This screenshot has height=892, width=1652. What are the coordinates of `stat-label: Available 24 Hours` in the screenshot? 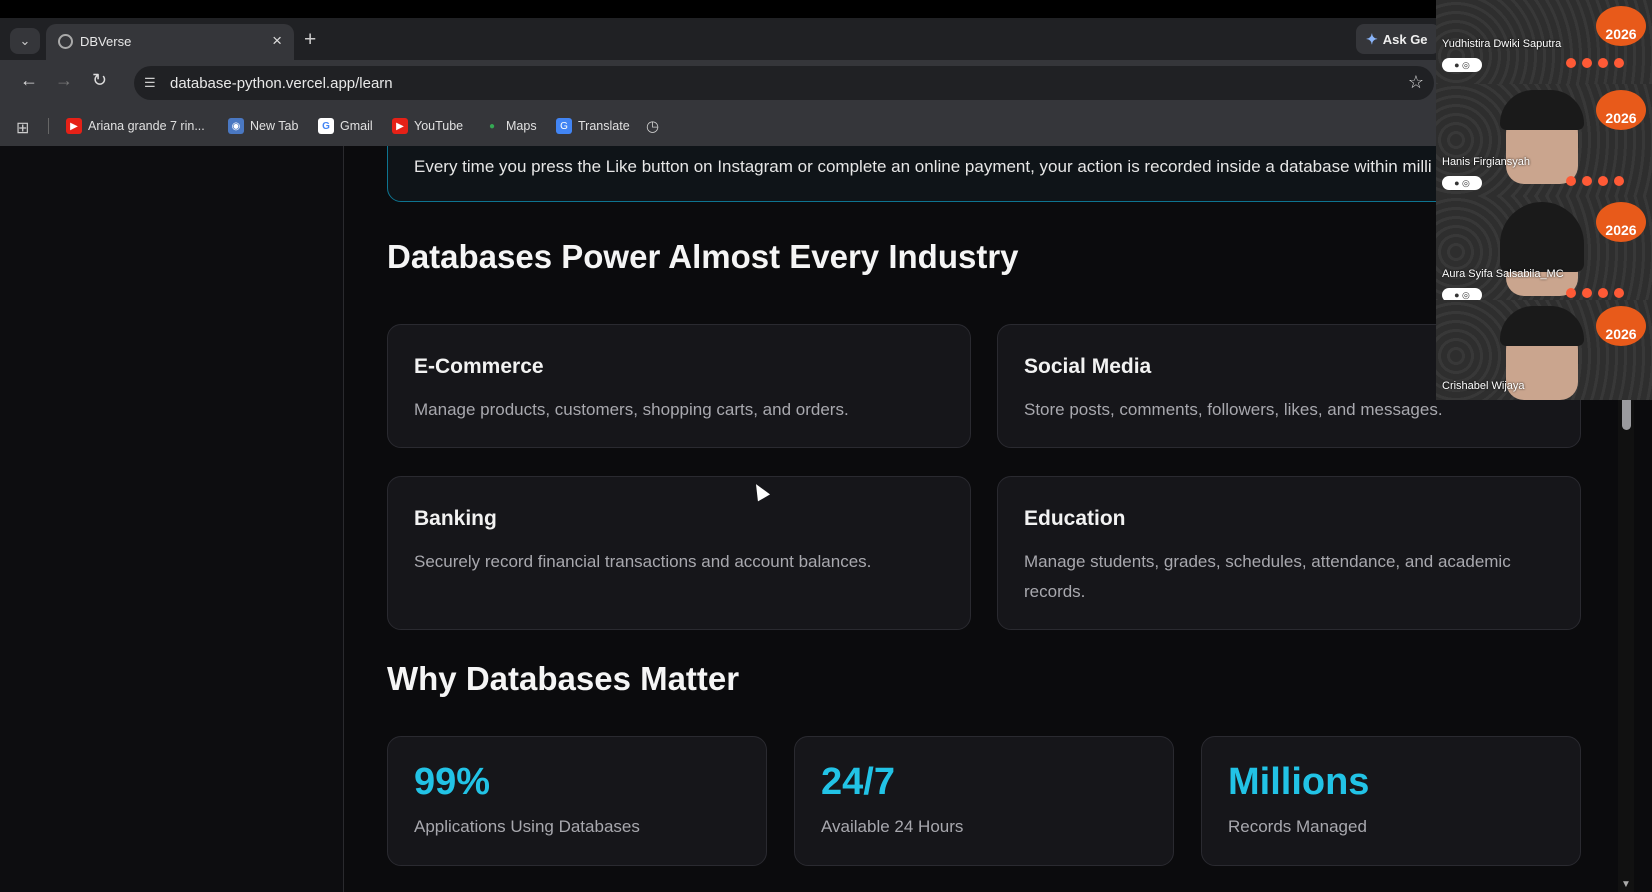 It's located at (892, 826).